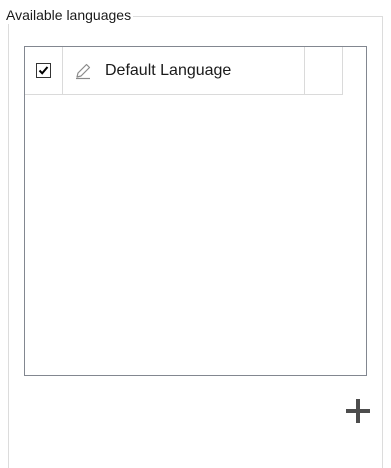  I want to click on list-item: Default Language, so click(184, 71).